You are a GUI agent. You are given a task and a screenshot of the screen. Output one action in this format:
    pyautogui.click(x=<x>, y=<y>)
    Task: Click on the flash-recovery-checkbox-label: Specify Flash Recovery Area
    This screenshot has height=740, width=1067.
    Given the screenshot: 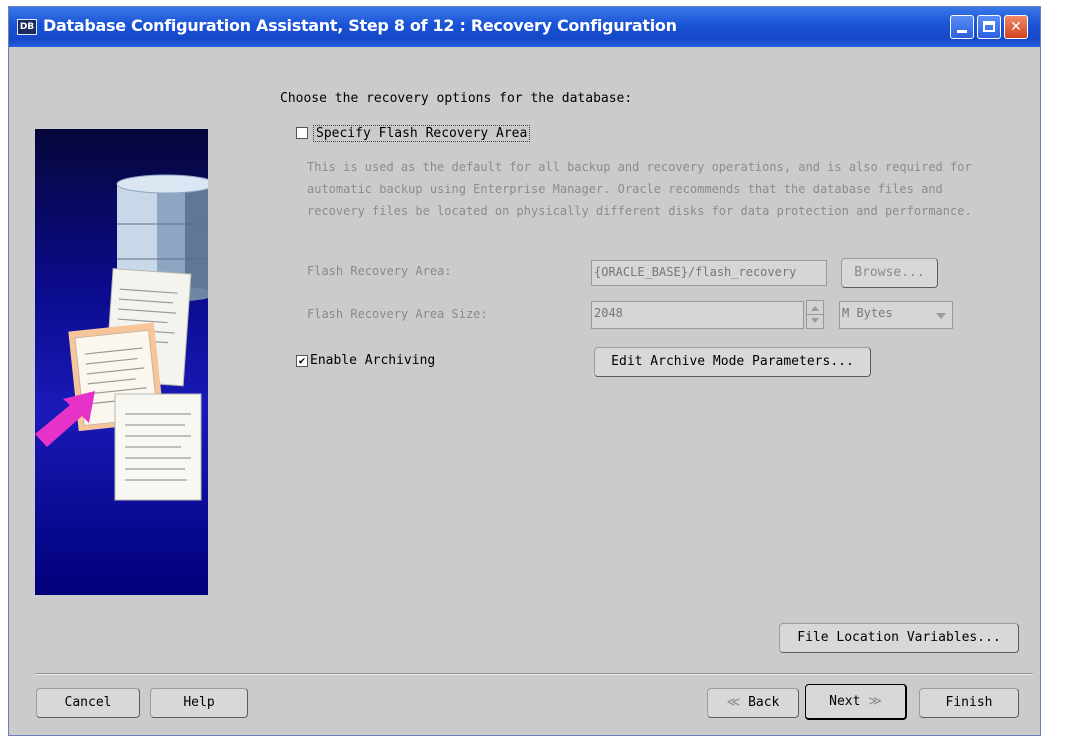 What is the action you would take?
    pyautogui.click(x=422, y=133)
    